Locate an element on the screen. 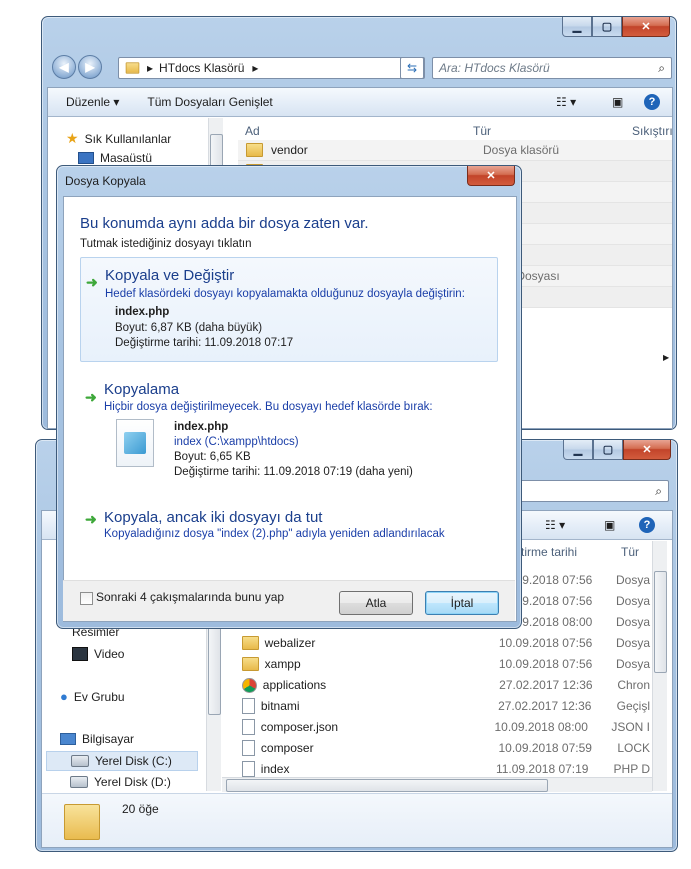 This screenshot has height=869, width=691. row-name: bitnami is located at coordinates (280, 706).